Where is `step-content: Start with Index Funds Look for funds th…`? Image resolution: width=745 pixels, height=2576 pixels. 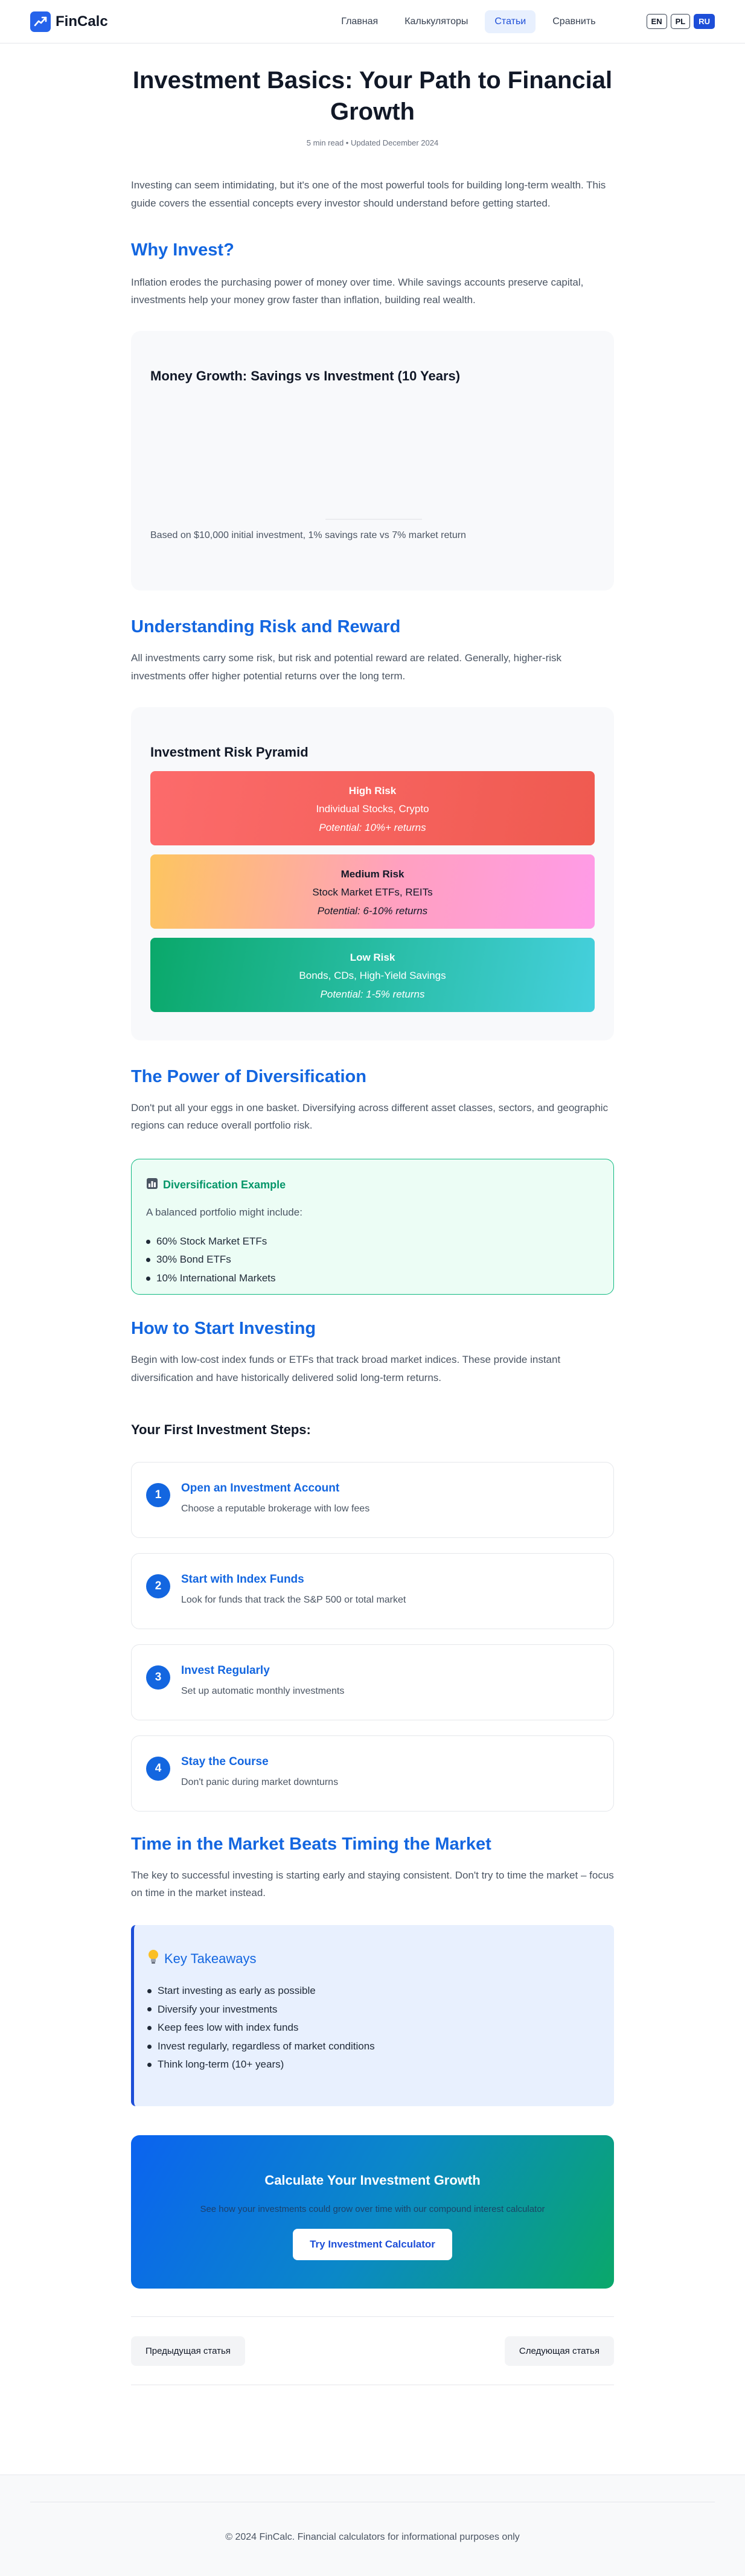 step-content: Start with Index Funds Look for funds th… is located at coordinates (293, 1589).